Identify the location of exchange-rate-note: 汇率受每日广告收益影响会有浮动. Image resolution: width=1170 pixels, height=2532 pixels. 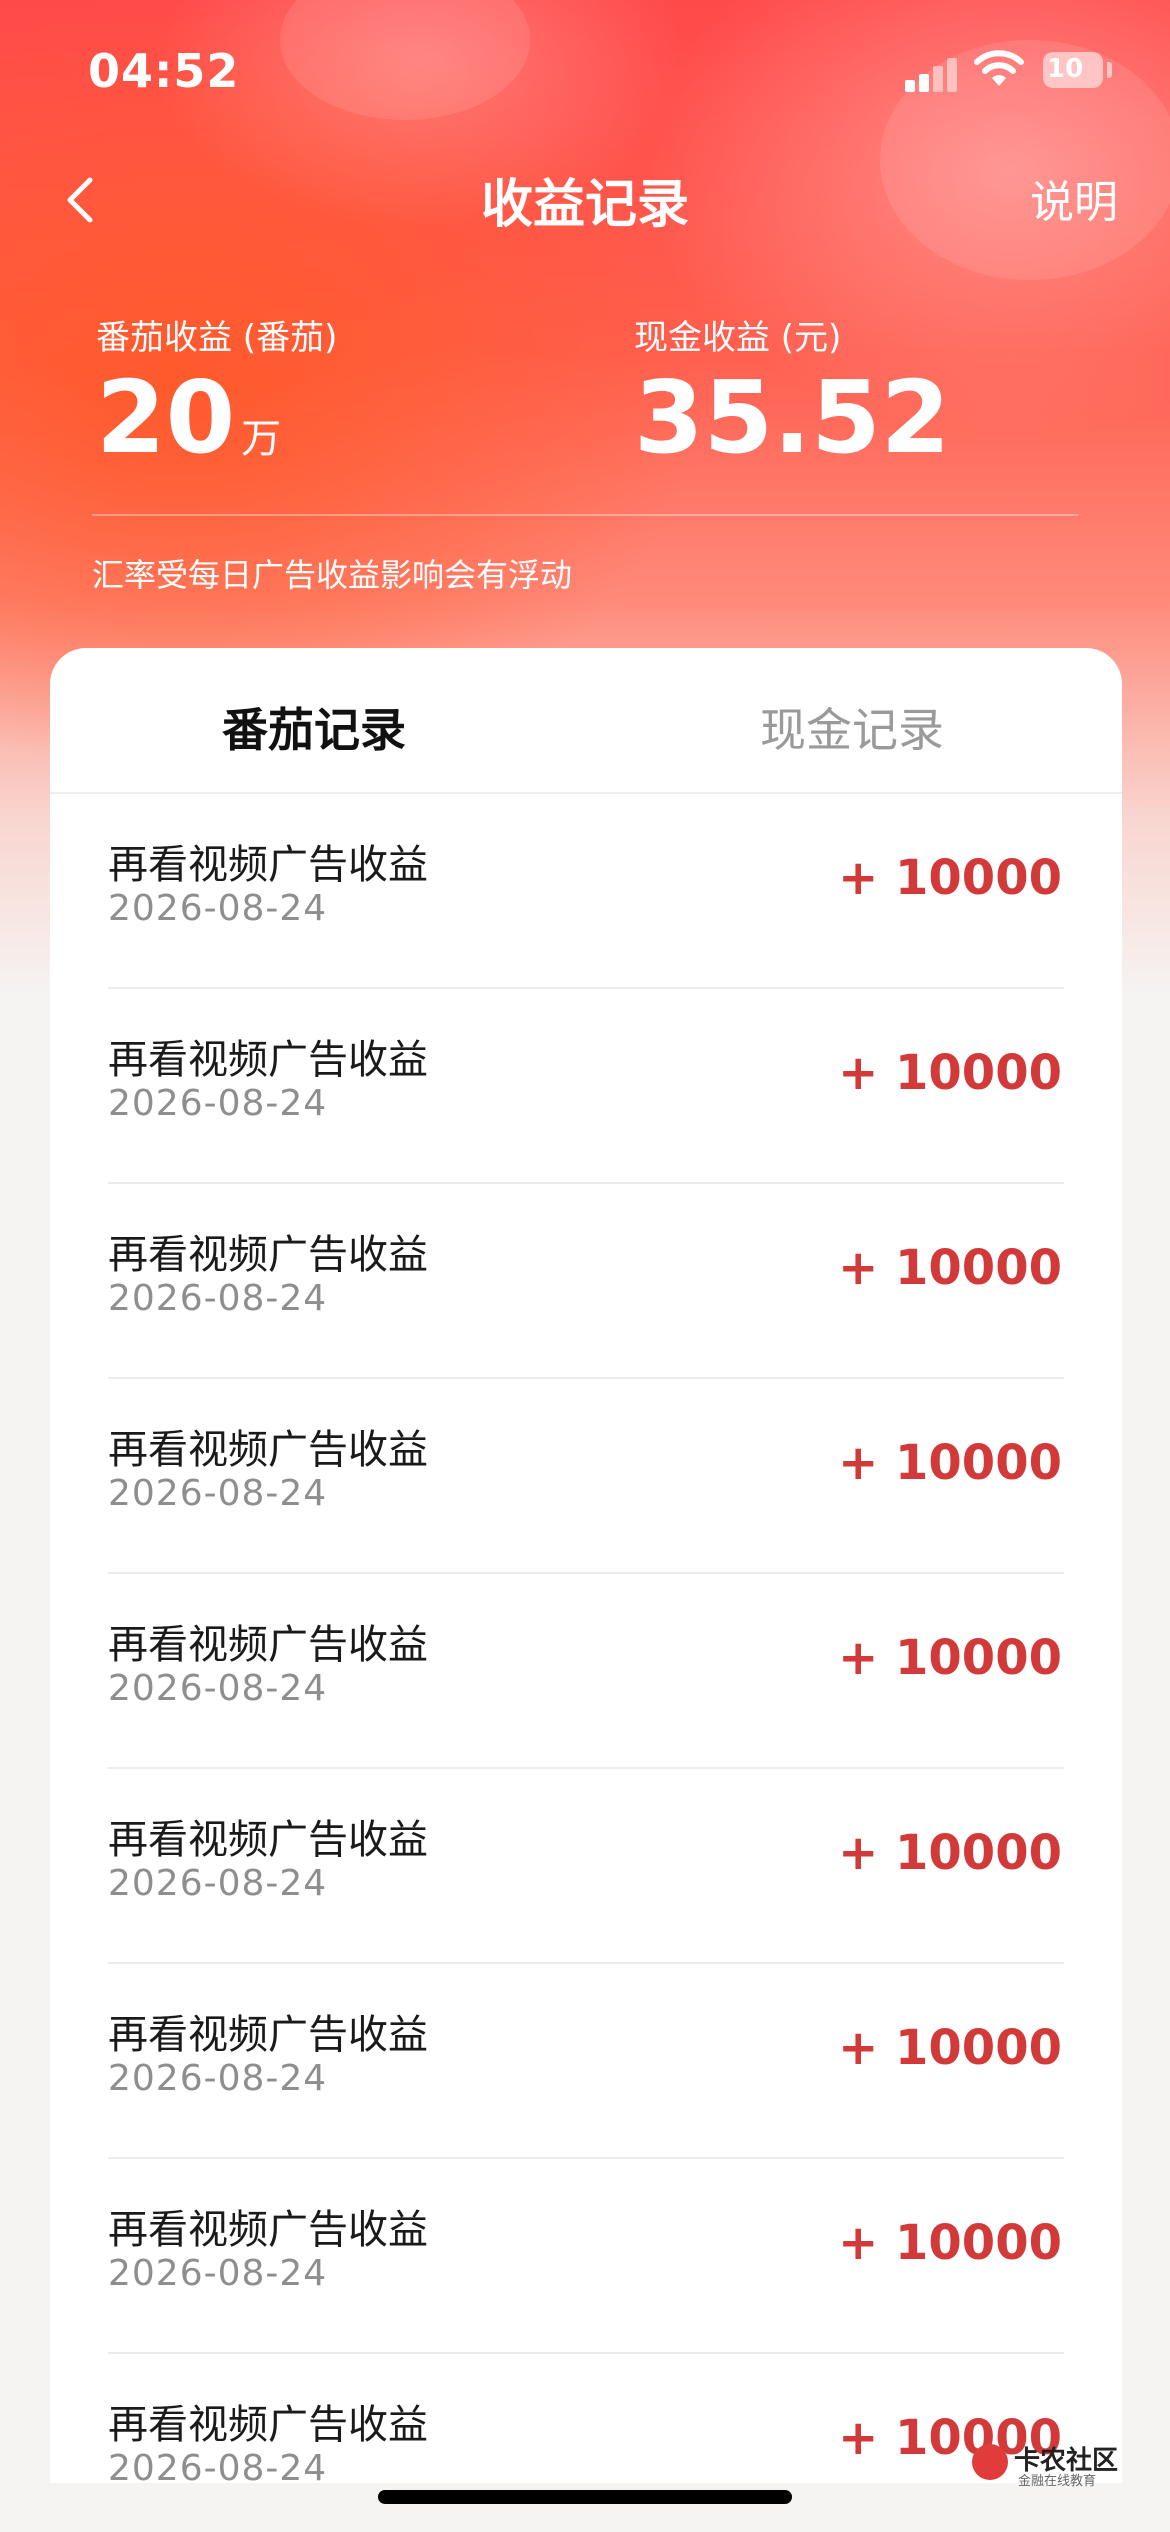
(332, 575).